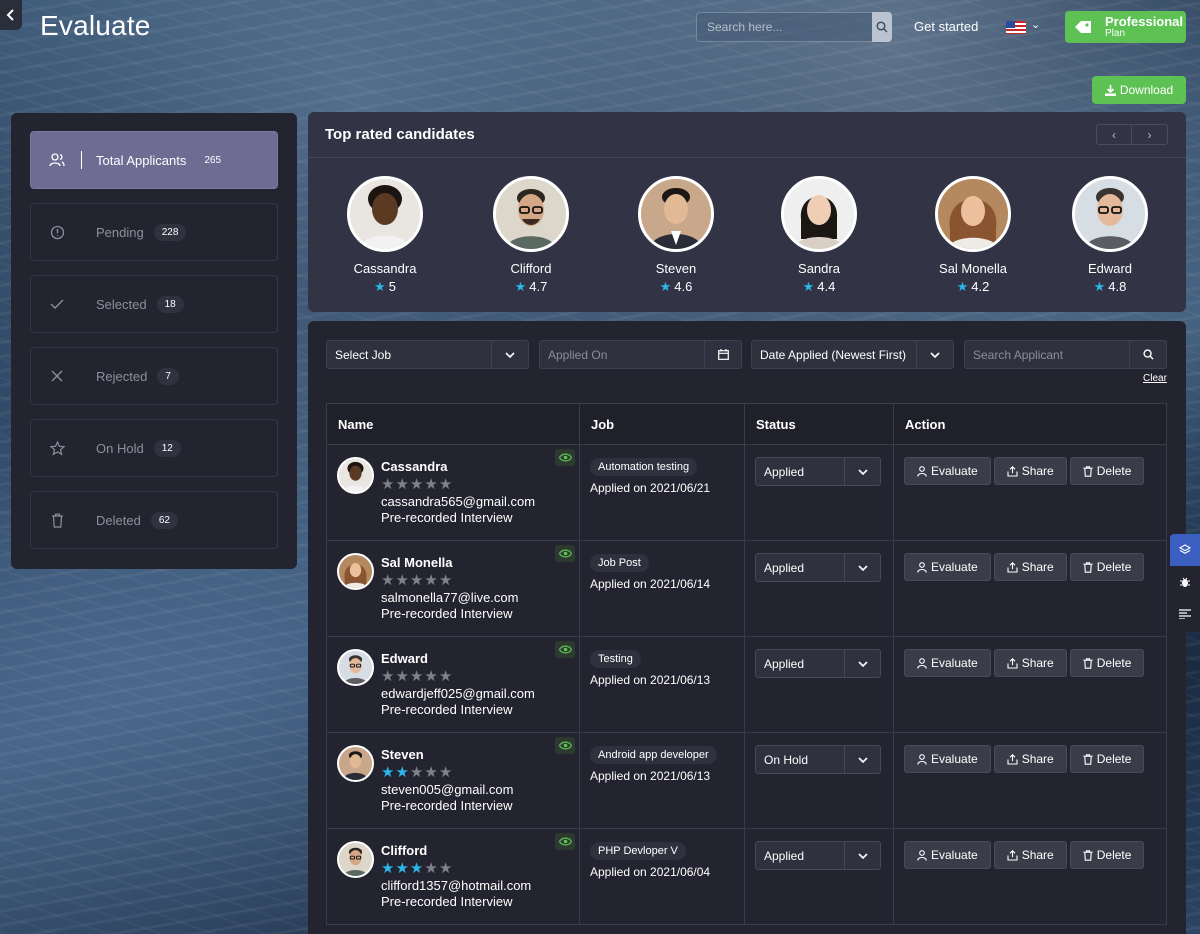 The image size is (1200, 934). What do you see at coordinates (676, 235) in the screenshot?
I see `candidate-card: Steven ★ 4.6` at bounding box center [676, 235].